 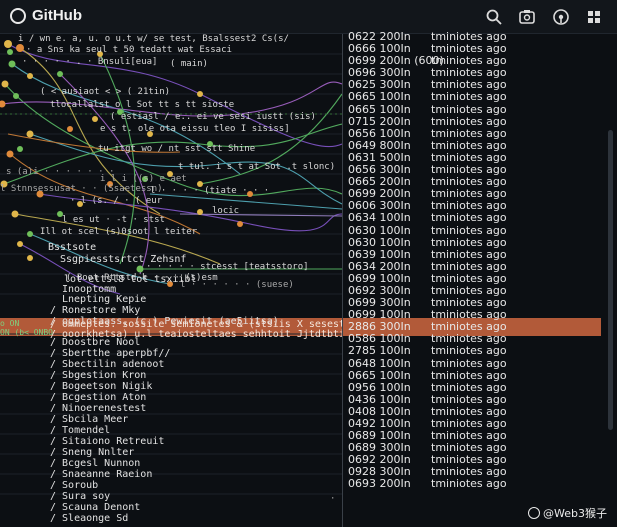 I want to click on graph-label: Ill ot scel (s)0soot l teiter, so click(x=119, y=232).